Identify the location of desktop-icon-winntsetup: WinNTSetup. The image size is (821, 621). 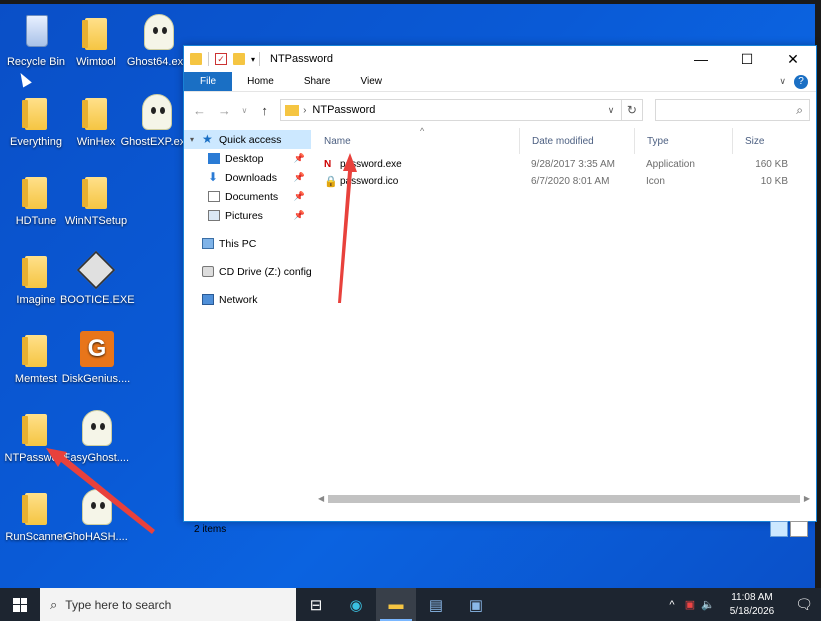
(96, 199).